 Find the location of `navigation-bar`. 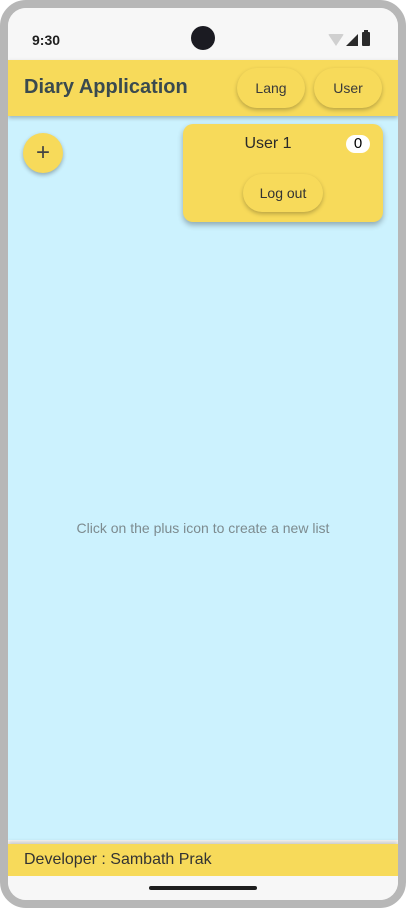

navigation-bar is located at coordinates (203, 888).